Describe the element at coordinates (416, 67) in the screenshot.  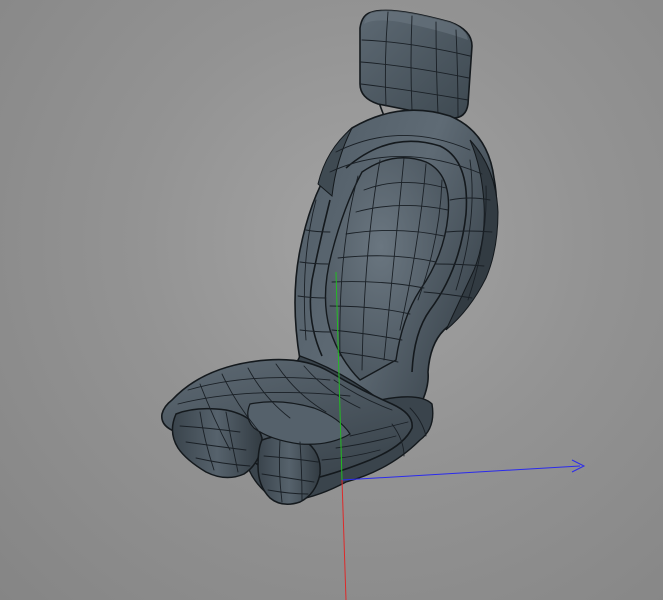
I see `headrest` at that location.